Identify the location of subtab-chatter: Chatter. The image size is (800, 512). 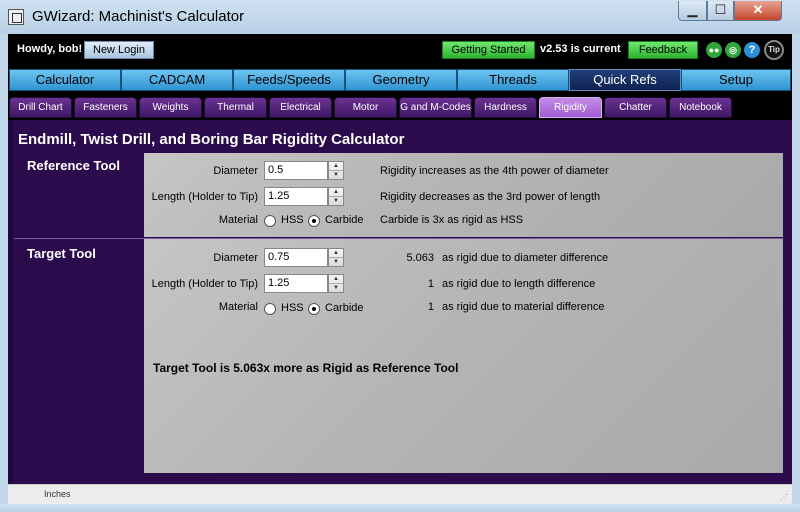
(635, 107).